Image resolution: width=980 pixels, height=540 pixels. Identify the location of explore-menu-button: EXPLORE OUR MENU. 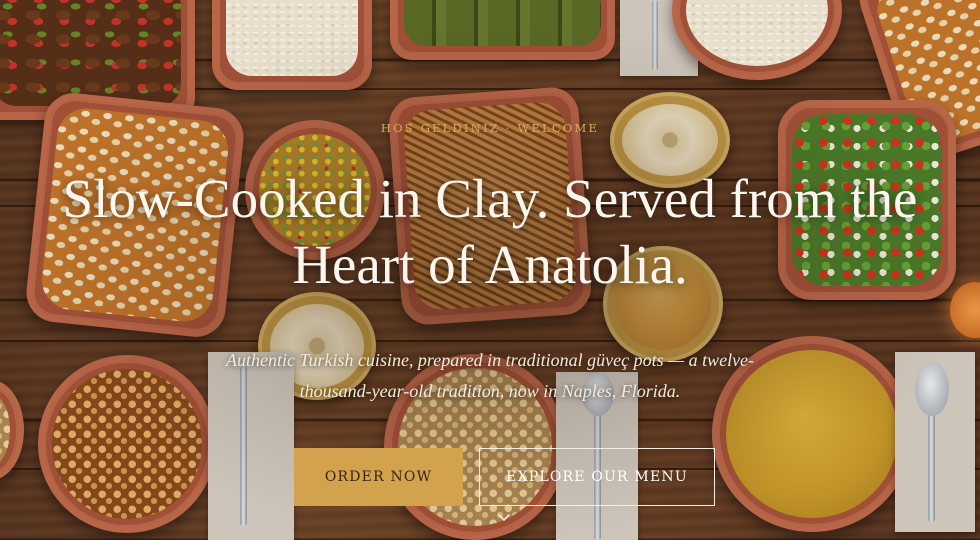
(597, 477).